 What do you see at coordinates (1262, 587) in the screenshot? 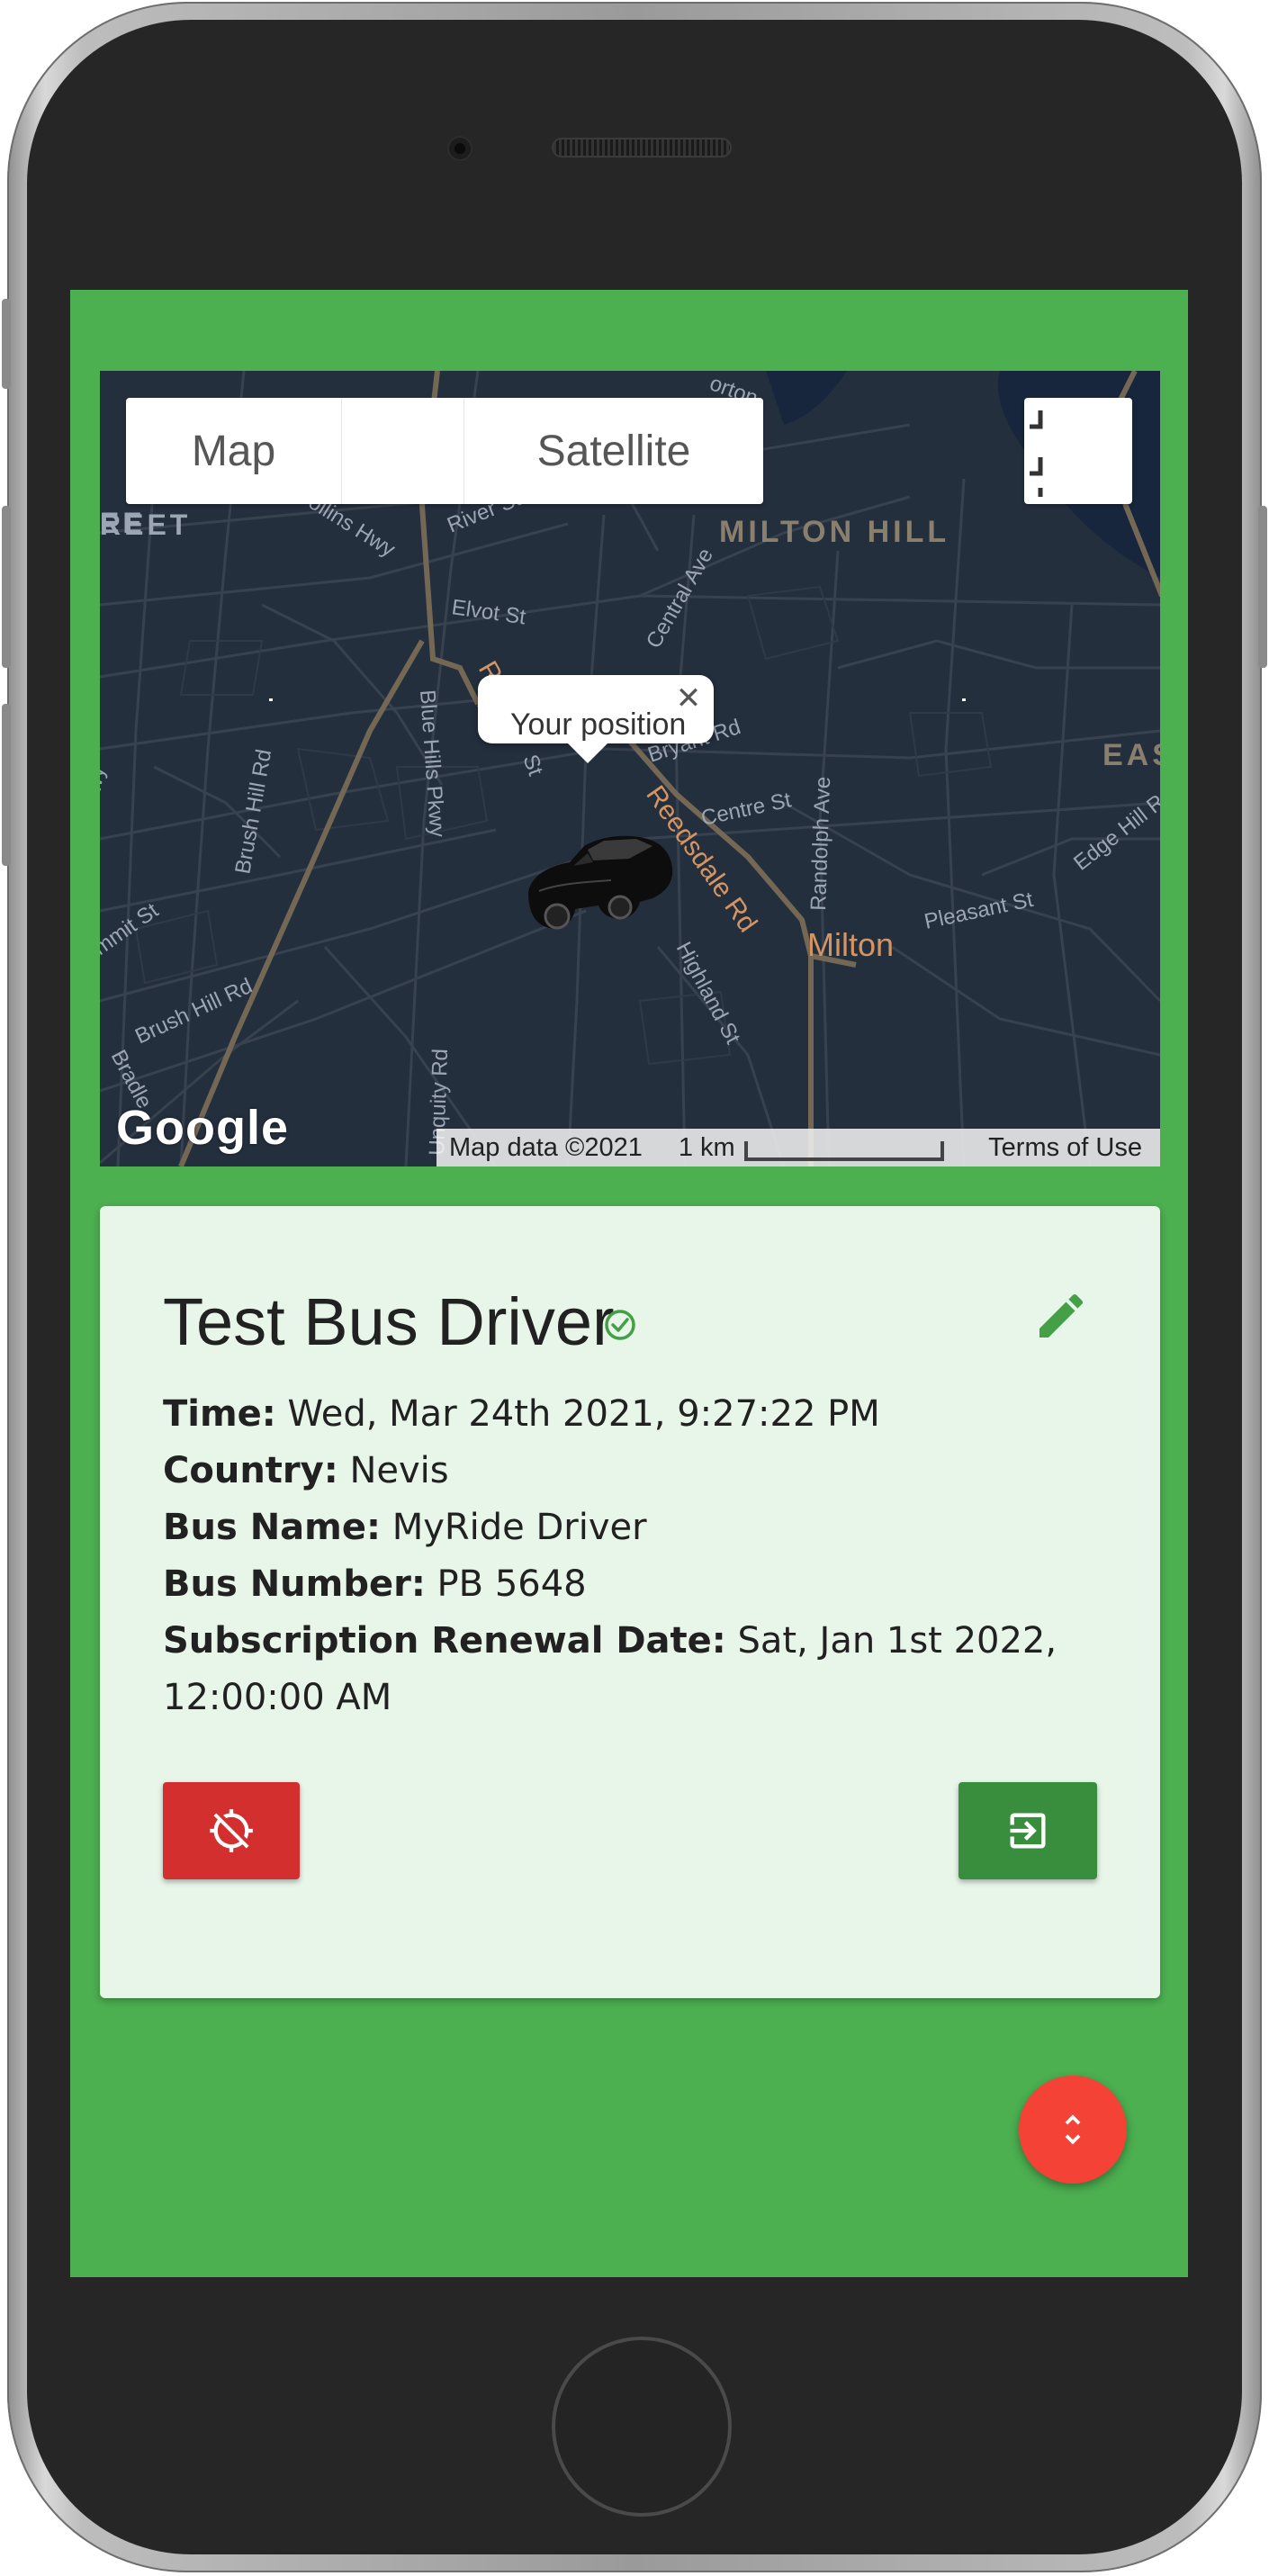
I see `power-button` at bounding box center [1262, 587].